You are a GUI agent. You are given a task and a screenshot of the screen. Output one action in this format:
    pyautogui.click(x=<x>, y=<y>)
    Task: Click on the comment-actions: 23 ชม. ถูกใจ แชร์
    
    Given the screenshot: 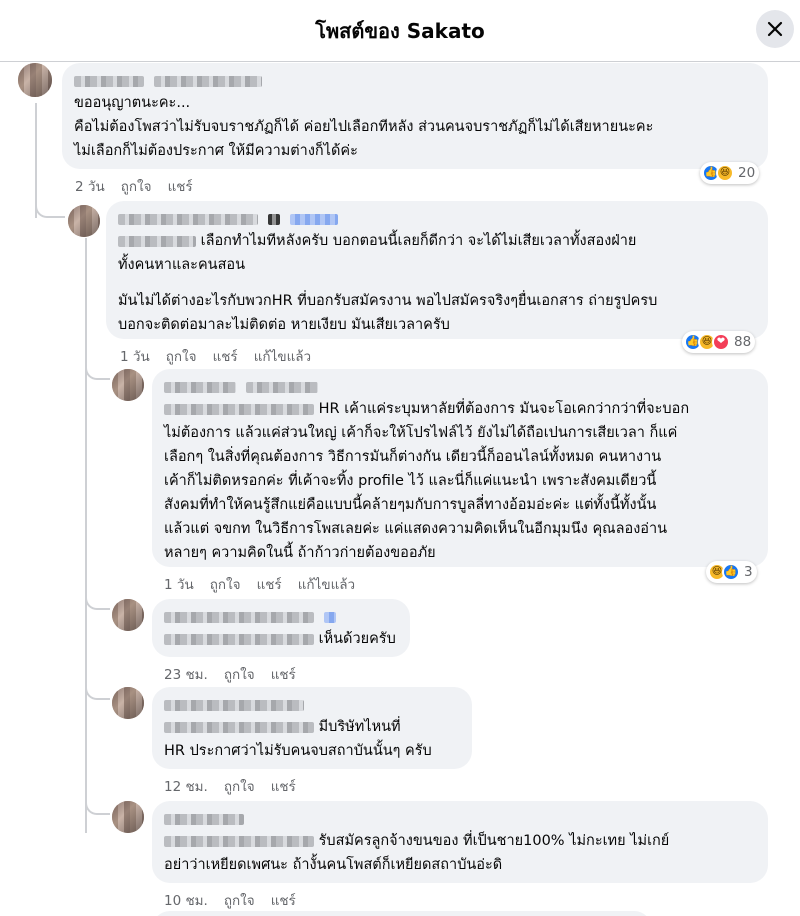 What is the action you would take?
    pyautogui.click(x=230, y=674)
    